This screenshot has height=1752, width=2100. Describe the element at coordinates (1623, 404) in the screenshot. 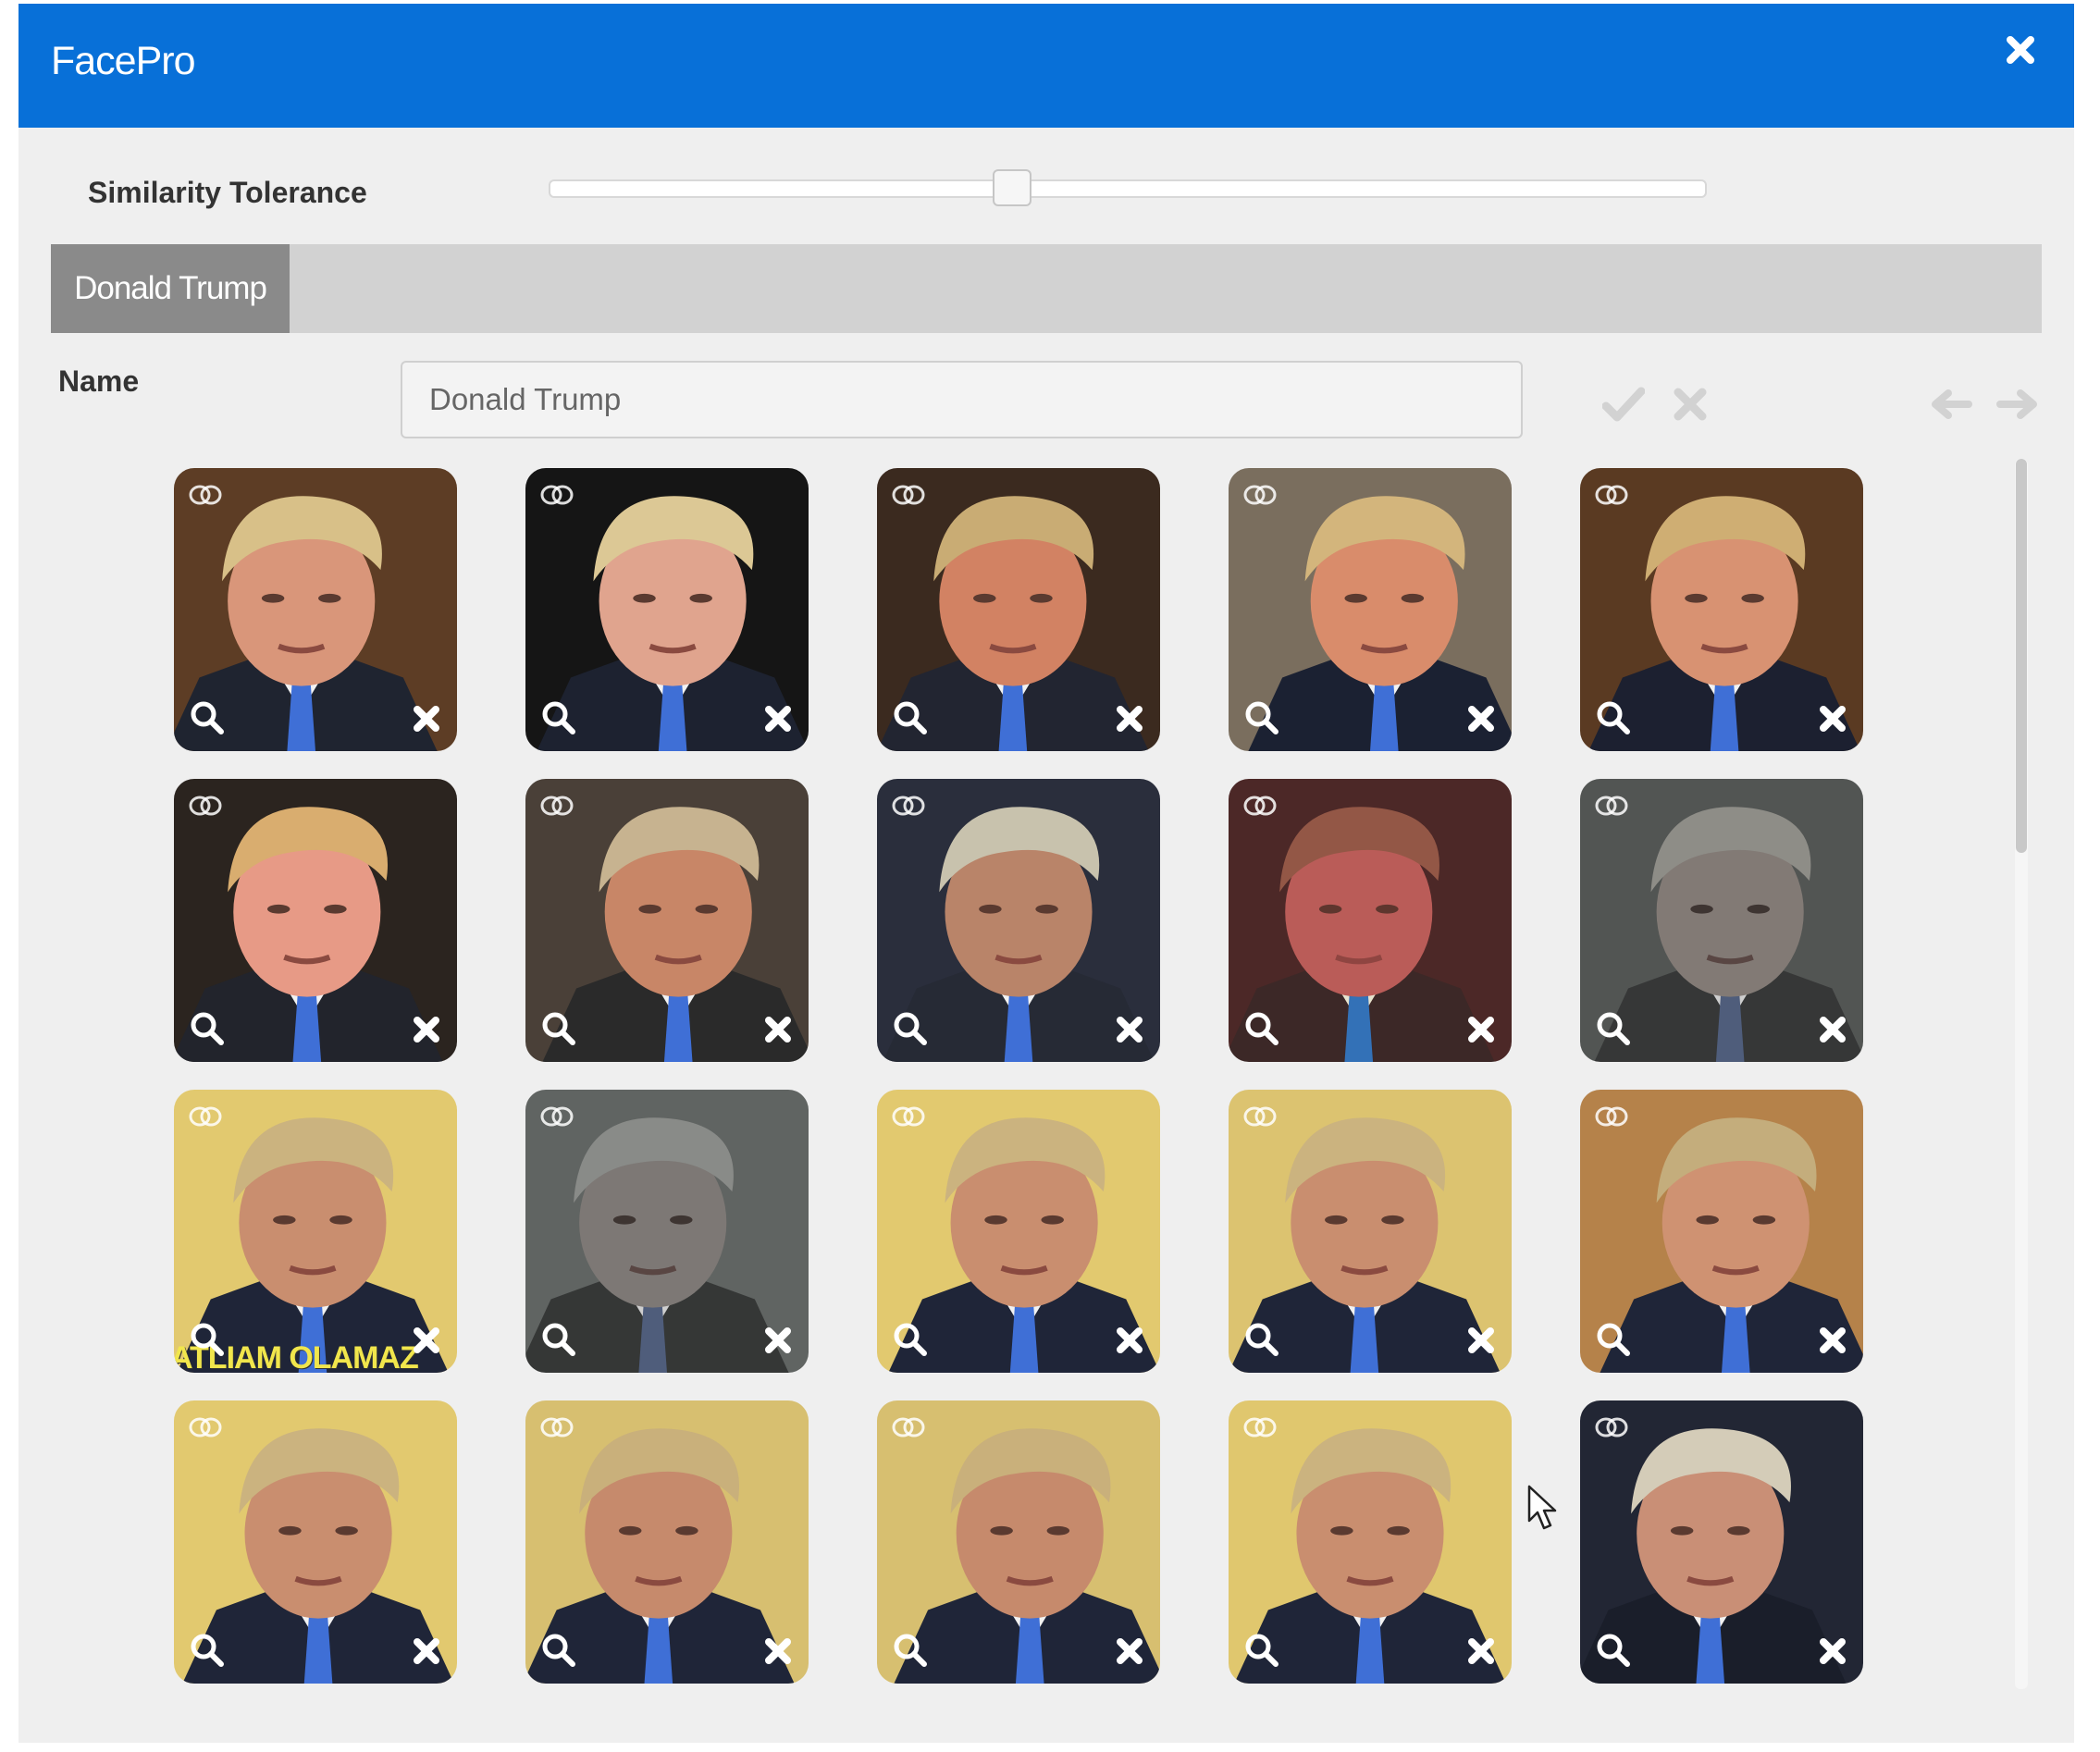

I see `checkmark-icon` at that location.